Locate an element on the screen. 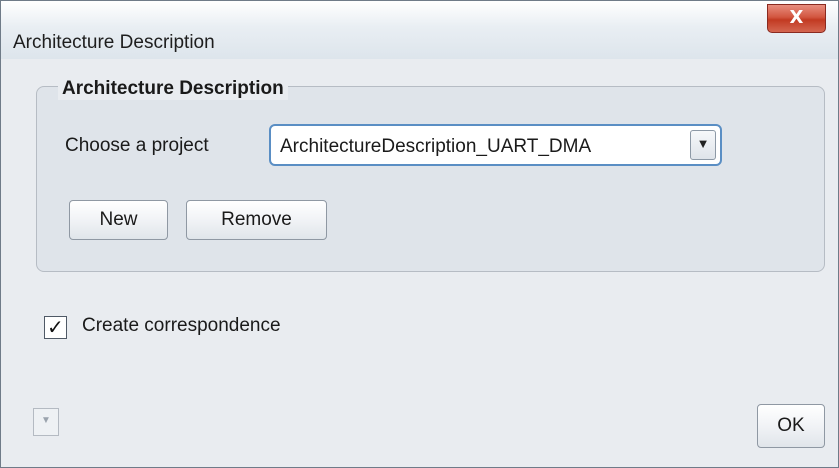 This screenshot has height=468, width=839. remove-button: Remove is located at coordinates (256, 220).